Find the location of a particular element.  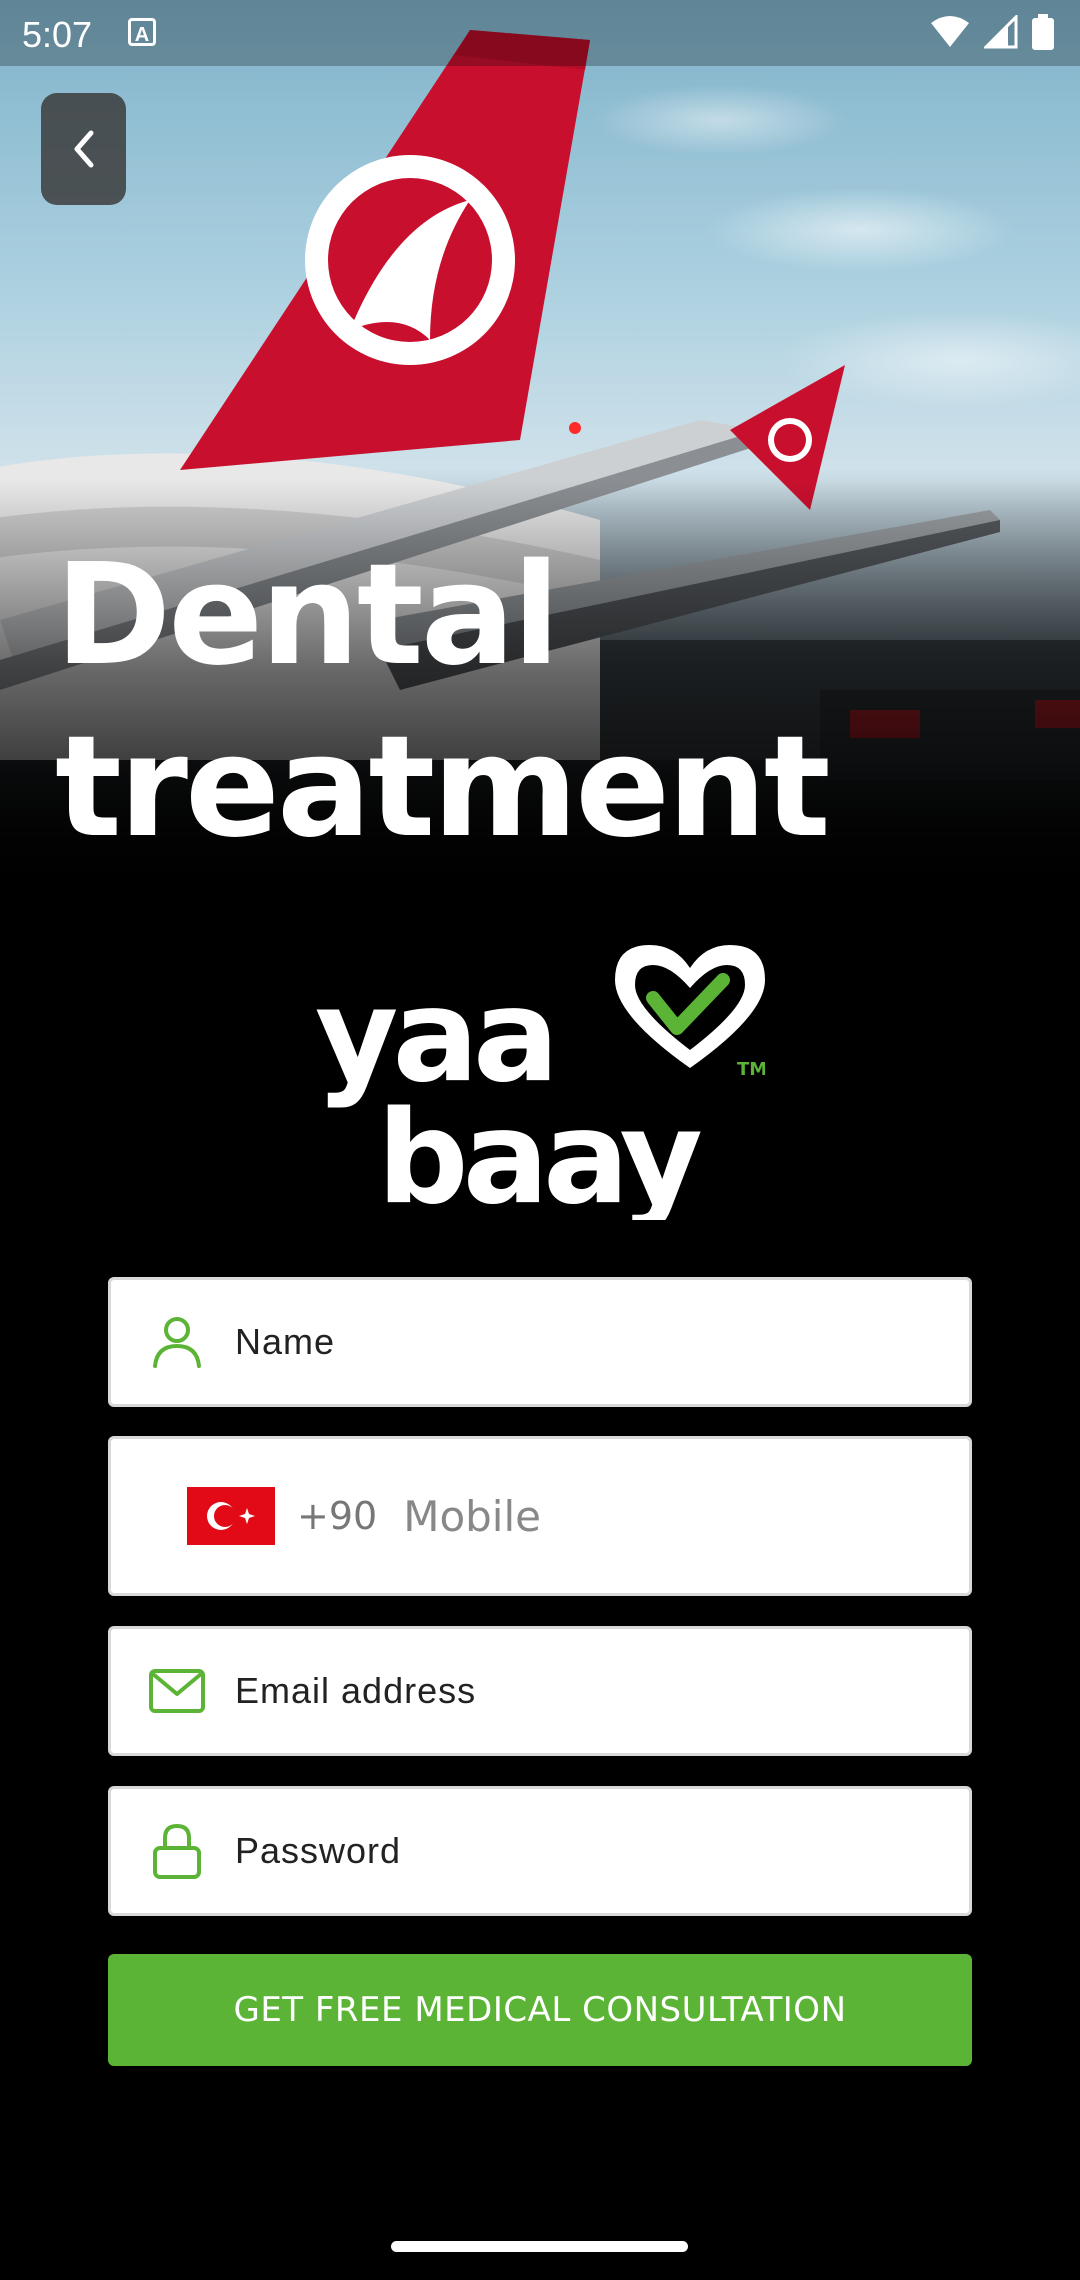

mobile-field: +90 Mobile is located at coordinates (540, 1516).